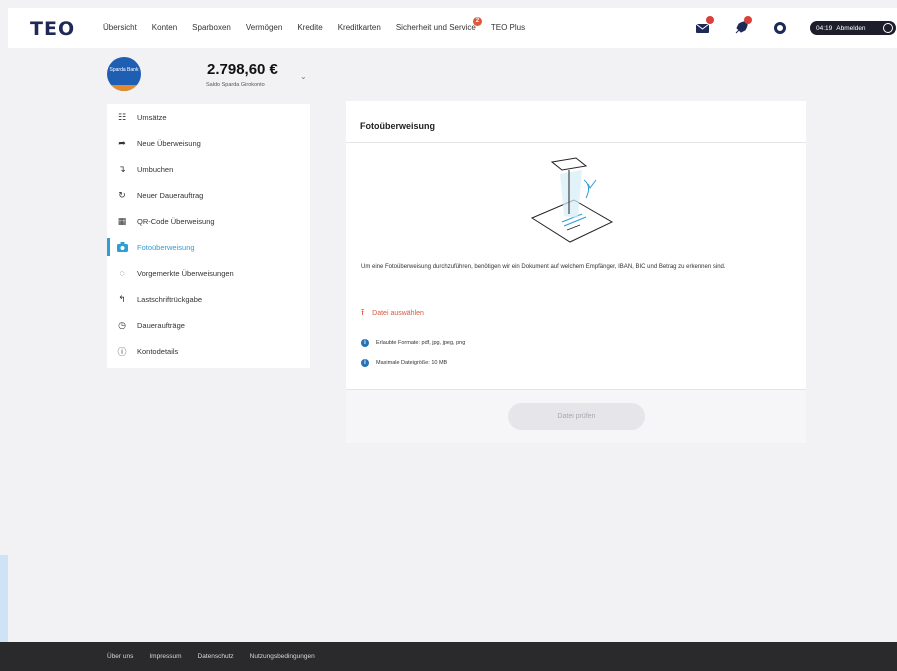 Image resolution: width=897 pixels, height=671 pixels. I want to click on max-filesize-info: i Maximale Dateigröße: 10 MB, so click(404, 363).